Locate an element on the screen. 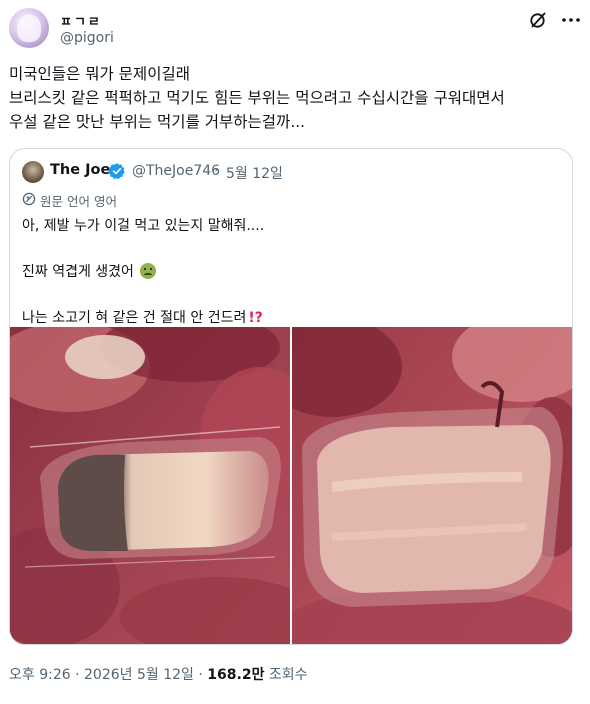  views-label: 조회수 is located at coordinates (288, 675).